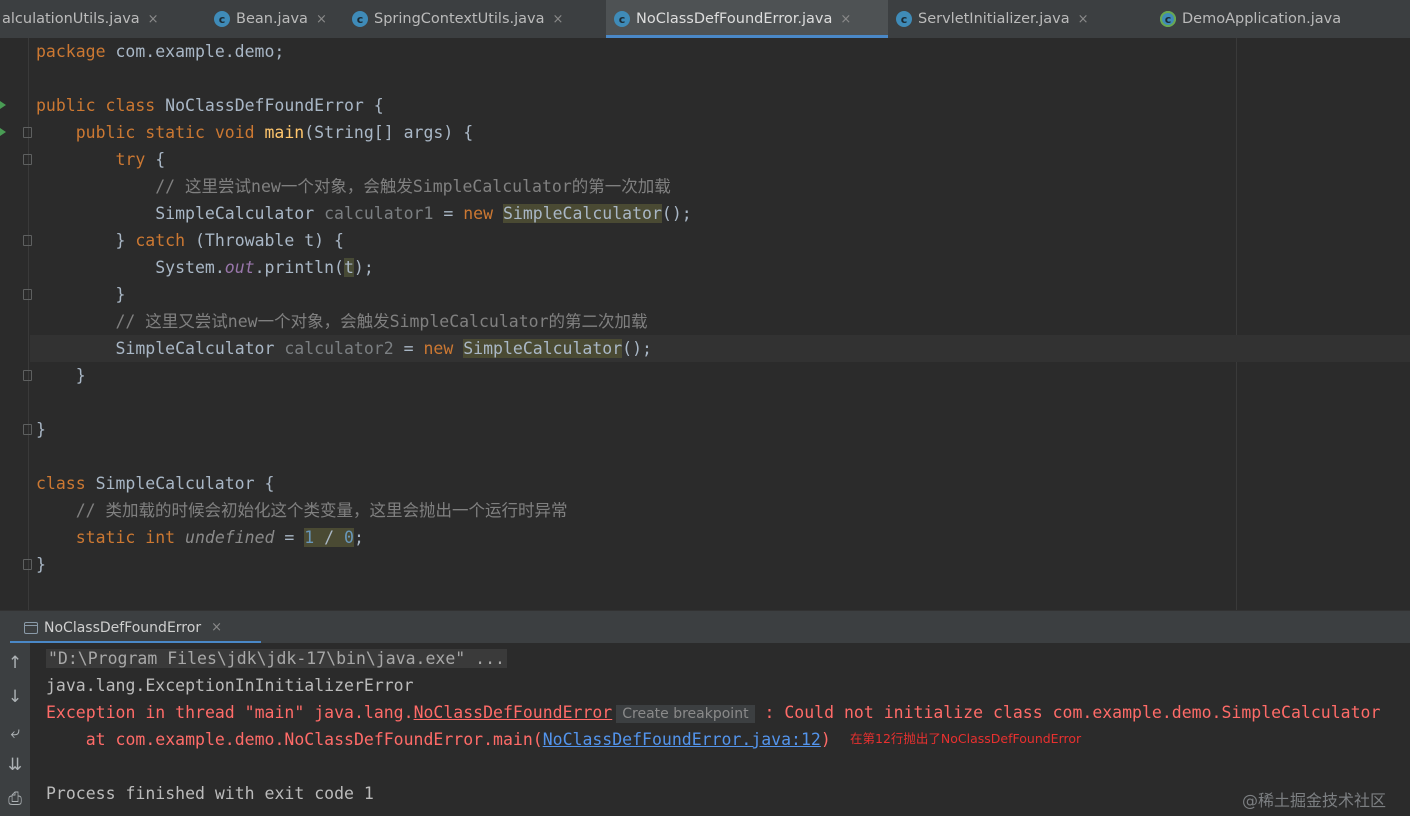 The height and width of the screenshot is (816, 1410). What do you see at coordinates (264, 267) in the screenshot?
I see `code-line-9: System.out.println(t);` at bounding box center [264, 267].